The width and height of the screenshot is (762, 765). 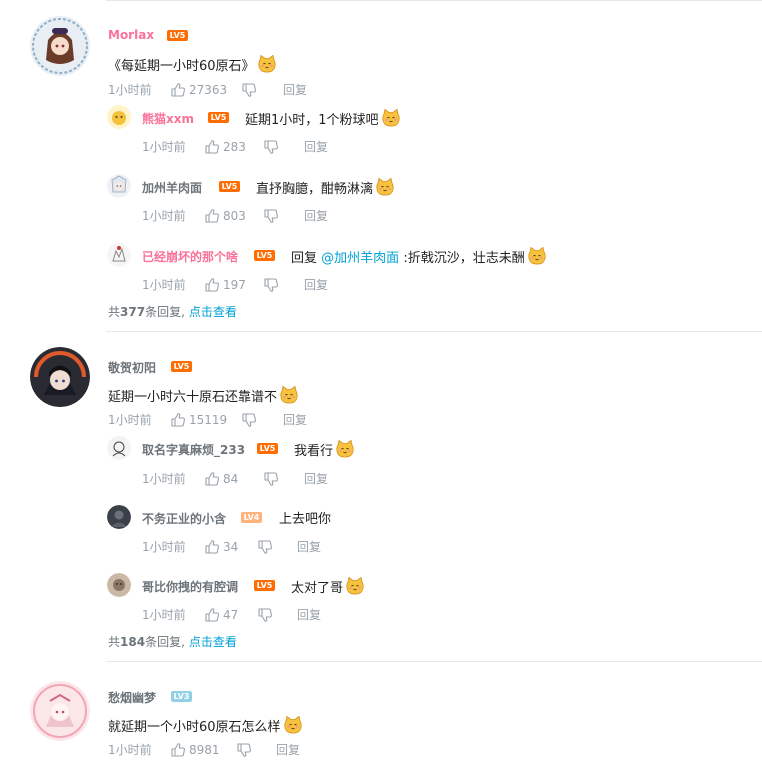 What do you see at coordinates (190, 256) in the screenshot?
I see `username: 已经崩坏的那个啥` at bounding box center [190, 256].